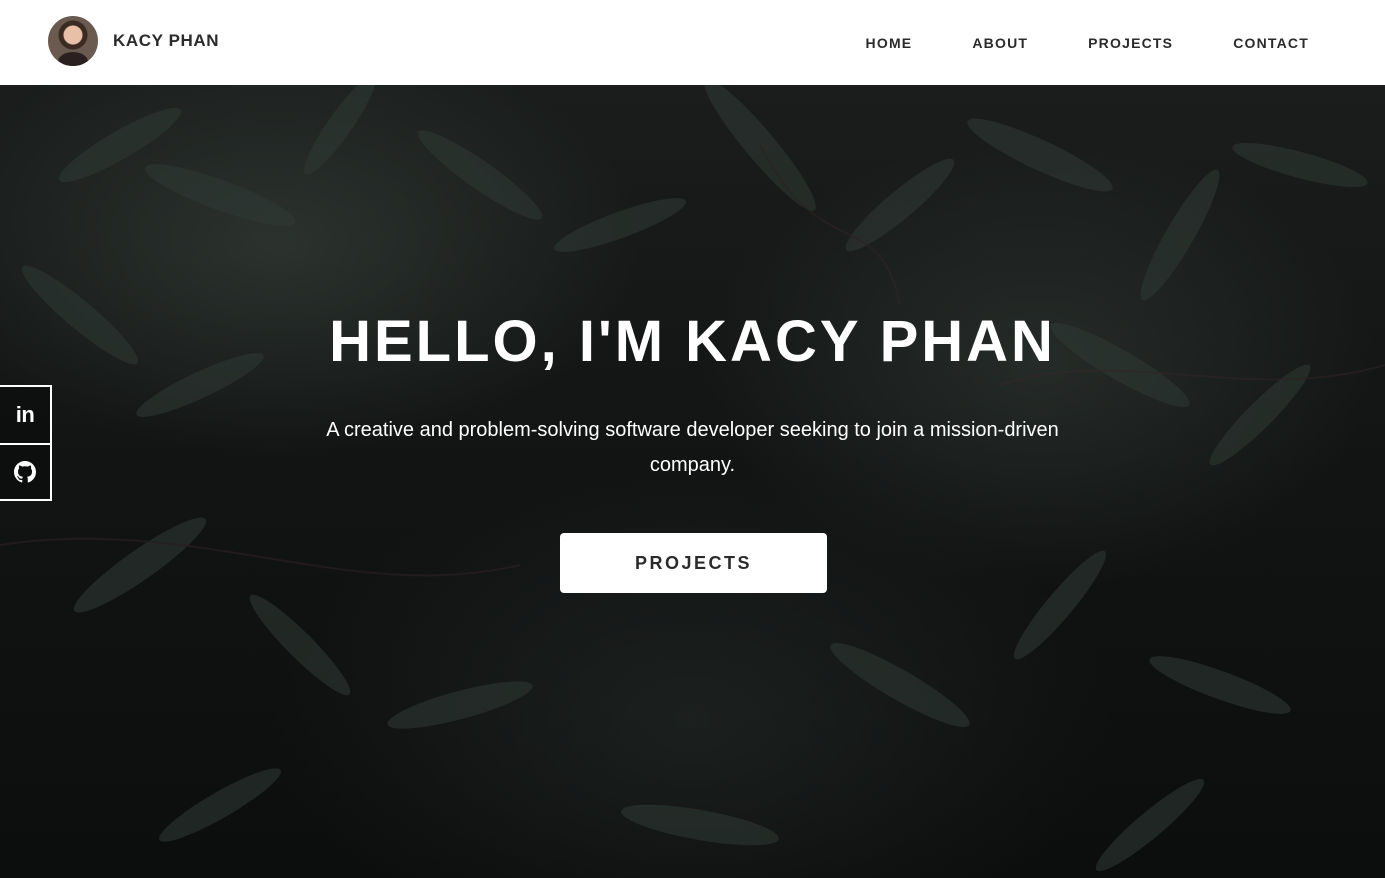 This screenshot has width=1385, height=878. I want to click on brand: KACY PHAN, so click(133, 41).